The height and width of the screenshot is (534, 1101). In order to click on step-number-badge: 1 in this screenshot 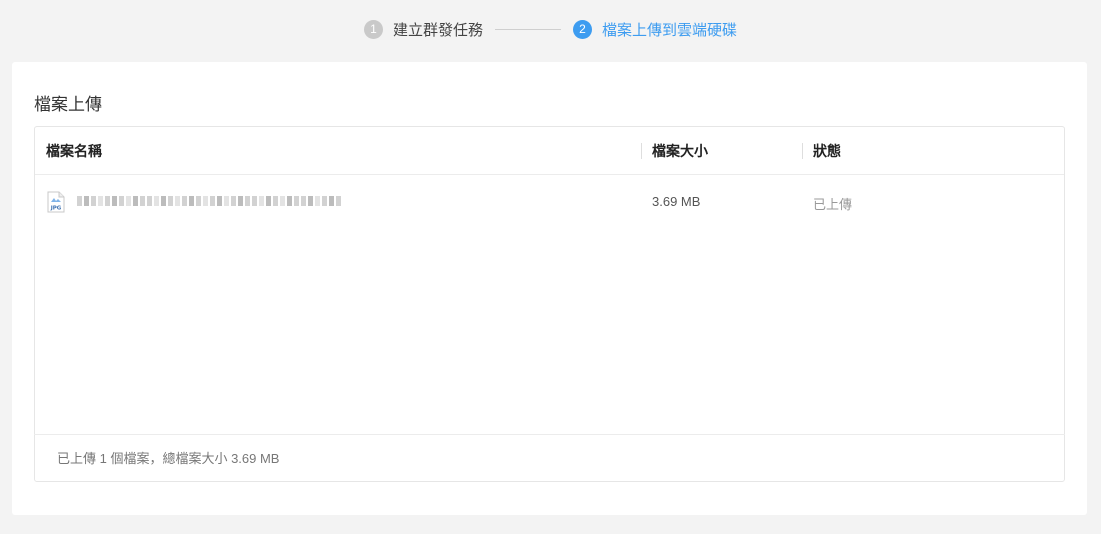, I will do `click(373, 29)`.